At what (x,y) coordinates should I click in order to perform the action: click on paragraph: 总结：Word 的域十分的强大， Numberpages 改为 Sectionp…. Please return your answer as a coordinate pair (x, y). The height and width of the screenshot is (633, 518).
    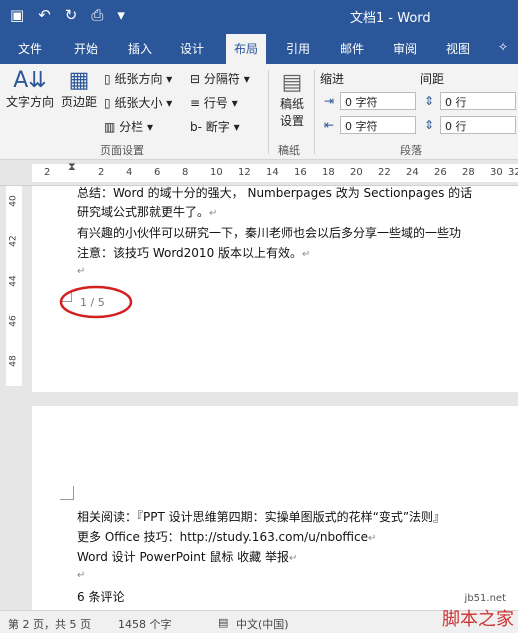
    Looking at the image, I should click on (274, 192).